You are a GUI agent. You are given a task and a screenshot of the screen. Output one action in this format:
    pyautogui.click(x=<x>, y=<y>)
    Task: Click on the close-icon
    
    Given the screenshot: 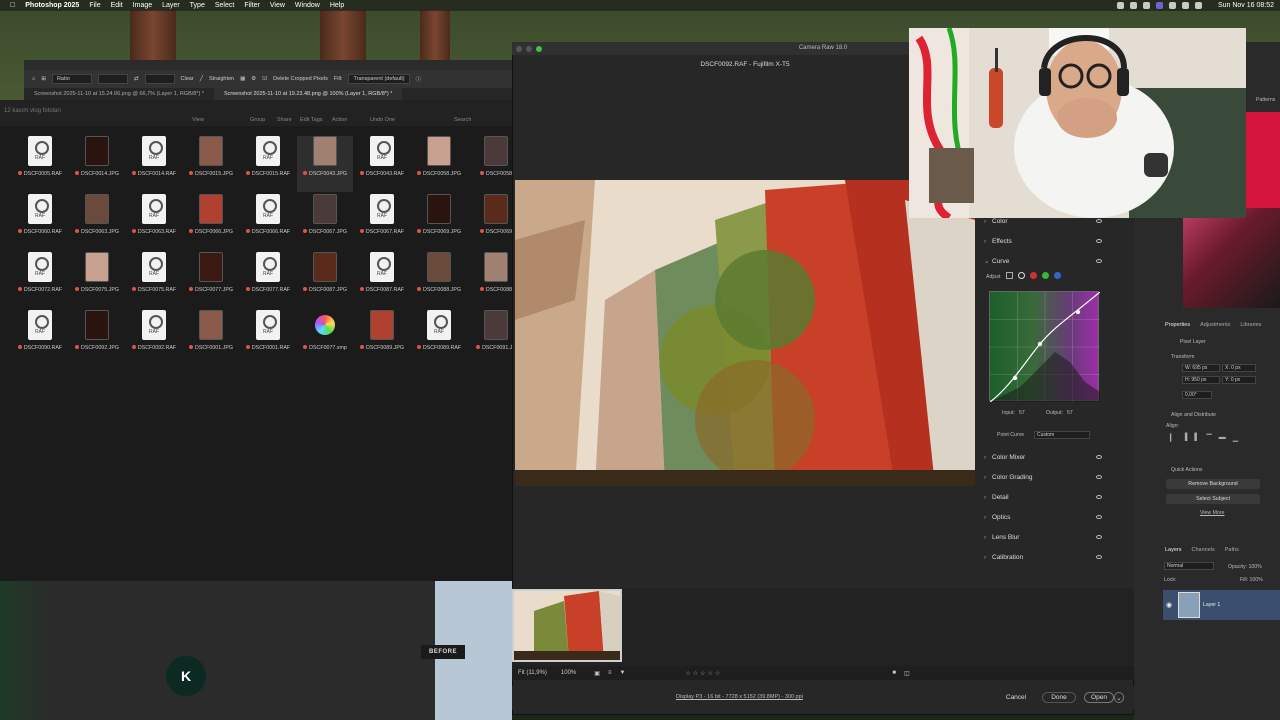 What is the action you would take?
    pyautogui.click(x=519, y=49)
    